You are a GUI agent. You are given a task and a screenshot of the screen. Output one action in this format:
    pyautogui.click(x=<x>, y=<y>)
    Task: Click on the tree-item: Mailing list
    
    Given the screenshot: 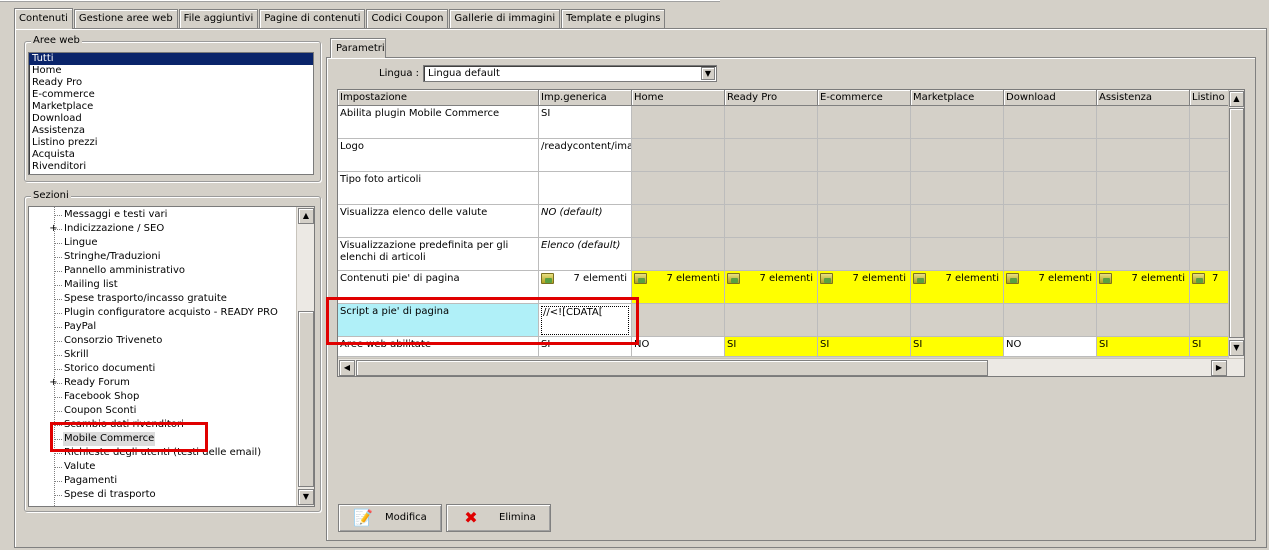 What is the action you would take?
    pyautogui.click(x=163, y=285)
    